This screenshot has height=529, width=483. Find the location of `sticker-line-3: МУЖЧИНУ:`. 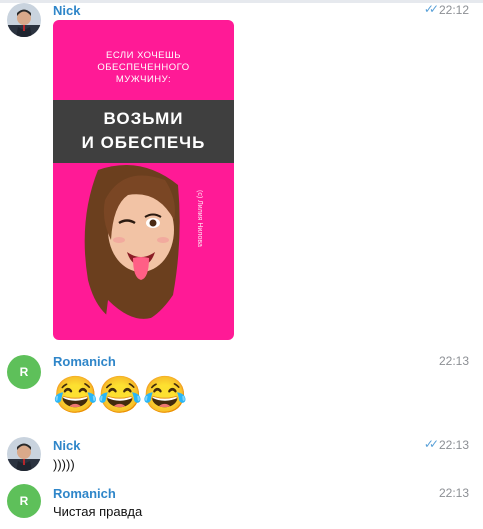

sticker-line-3: МУЖЧИНУ: is located at coordinates (143, 79).